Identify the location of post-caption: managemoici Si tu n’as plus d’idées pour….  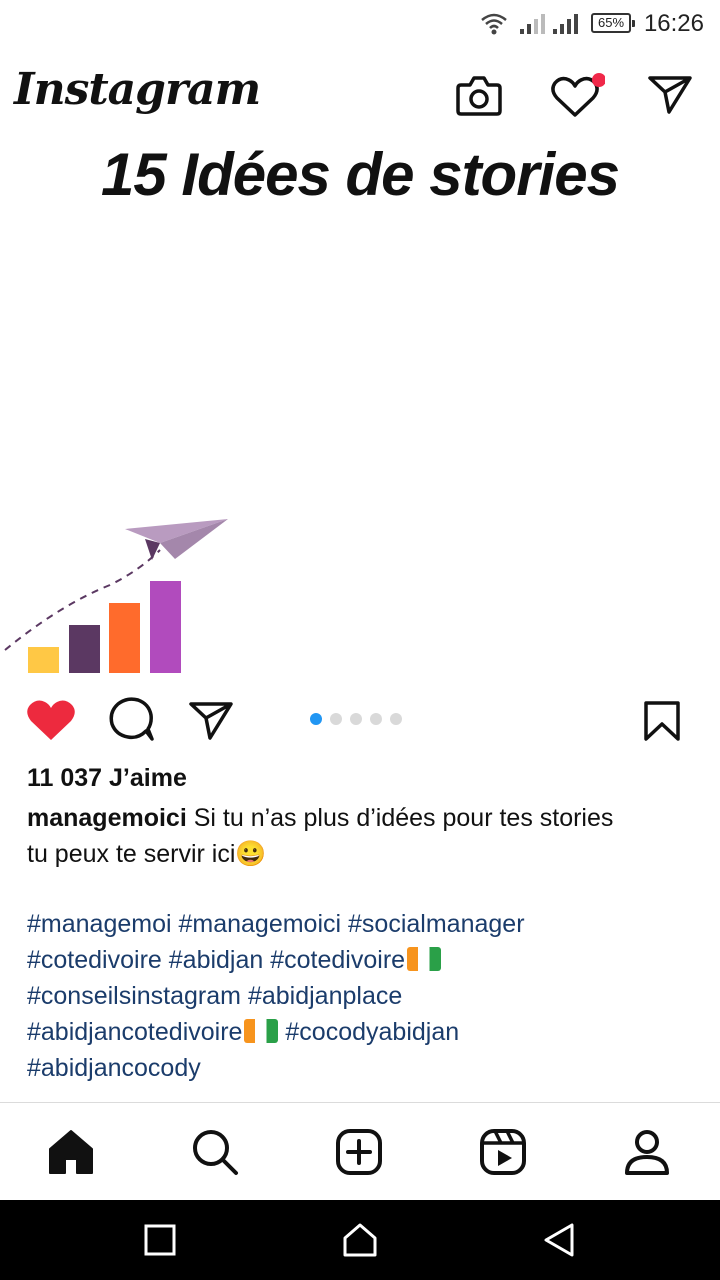
(362, 836).